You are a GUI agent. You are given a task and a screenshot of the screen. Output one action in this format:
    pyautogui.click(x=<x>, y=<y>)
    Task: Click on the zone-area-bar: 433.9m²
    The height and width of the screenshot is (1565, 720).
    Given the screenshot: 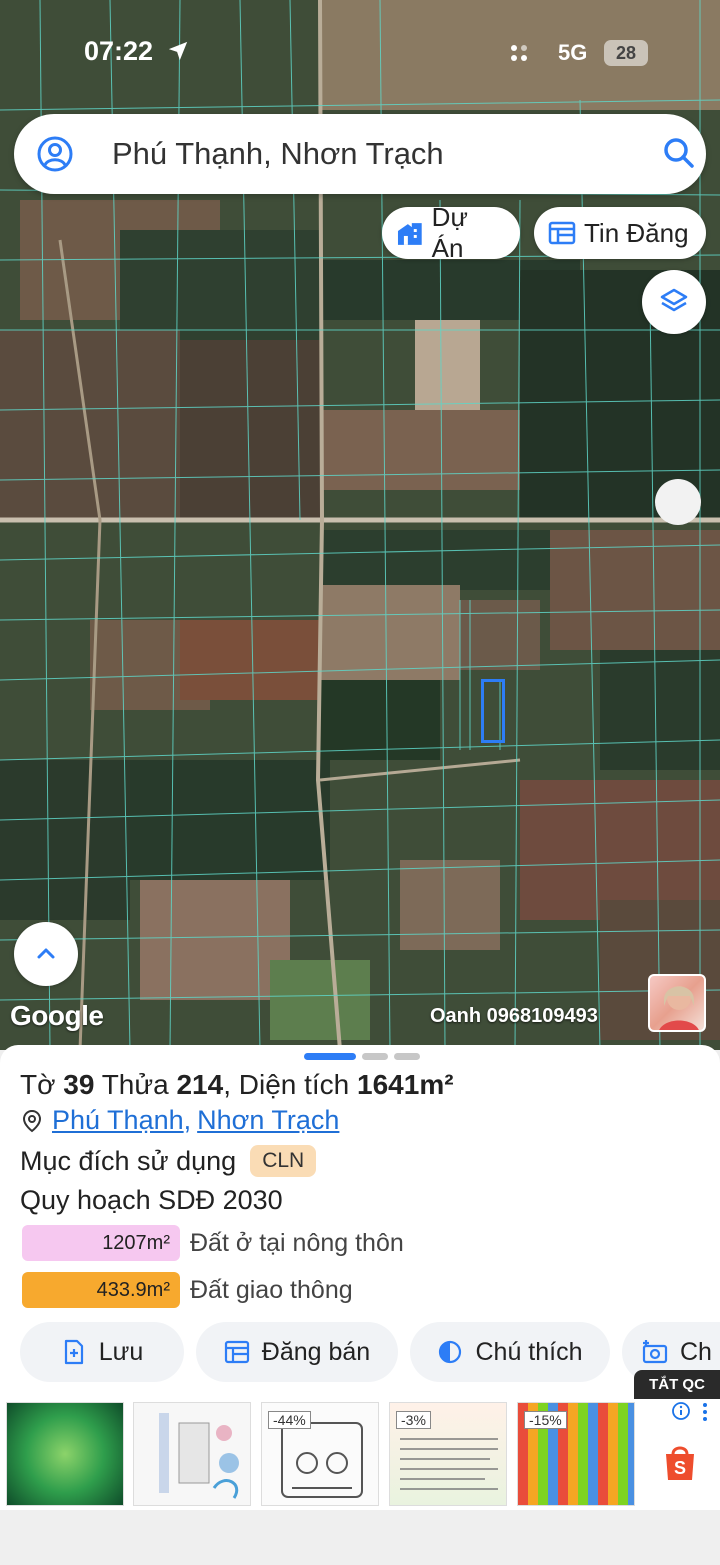 What is the action you would take?
    pyautogui.click(x=101, y=1290)
    